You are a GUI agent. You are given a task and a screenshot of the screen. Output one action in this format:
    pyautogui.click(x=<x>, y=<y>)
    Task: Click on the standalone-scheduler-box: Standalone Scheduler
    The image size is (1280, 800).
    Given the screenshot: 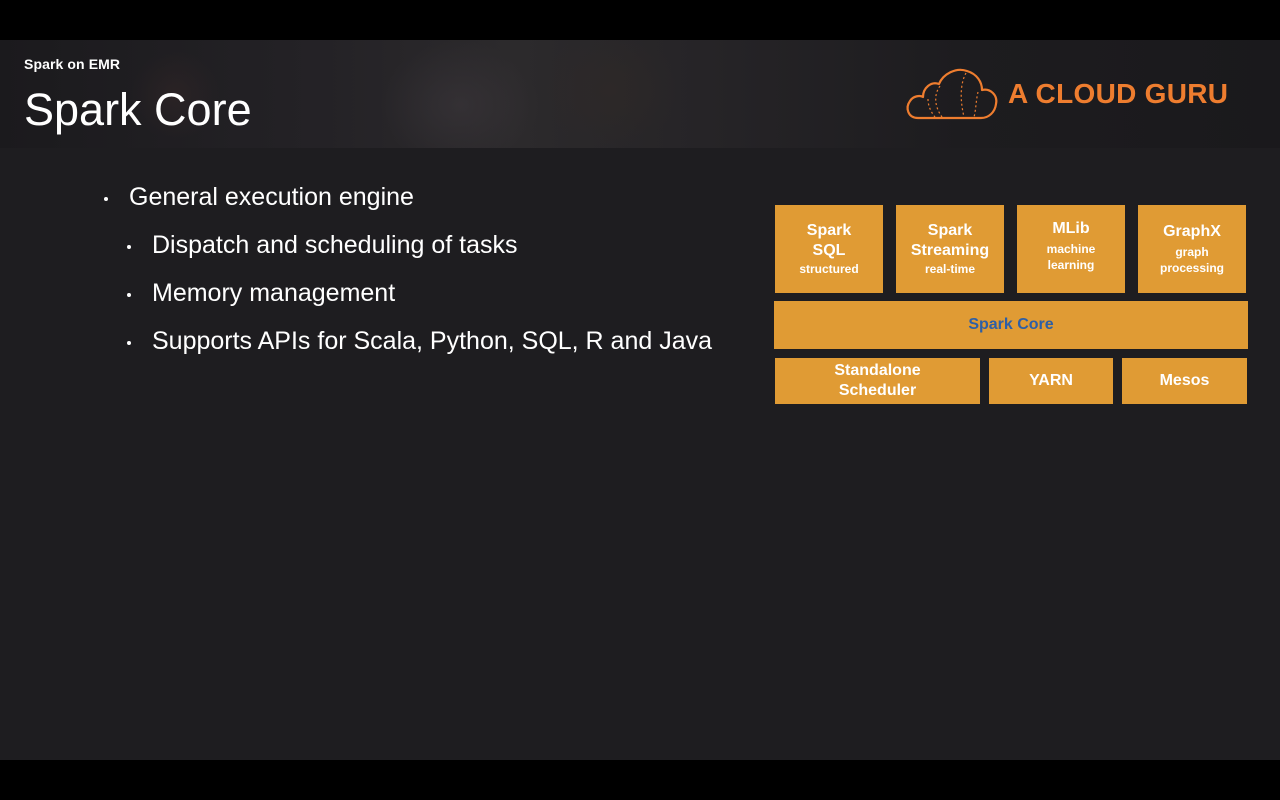 What is the action you would take?
    pyautogui.click(x=877, y=381)
    